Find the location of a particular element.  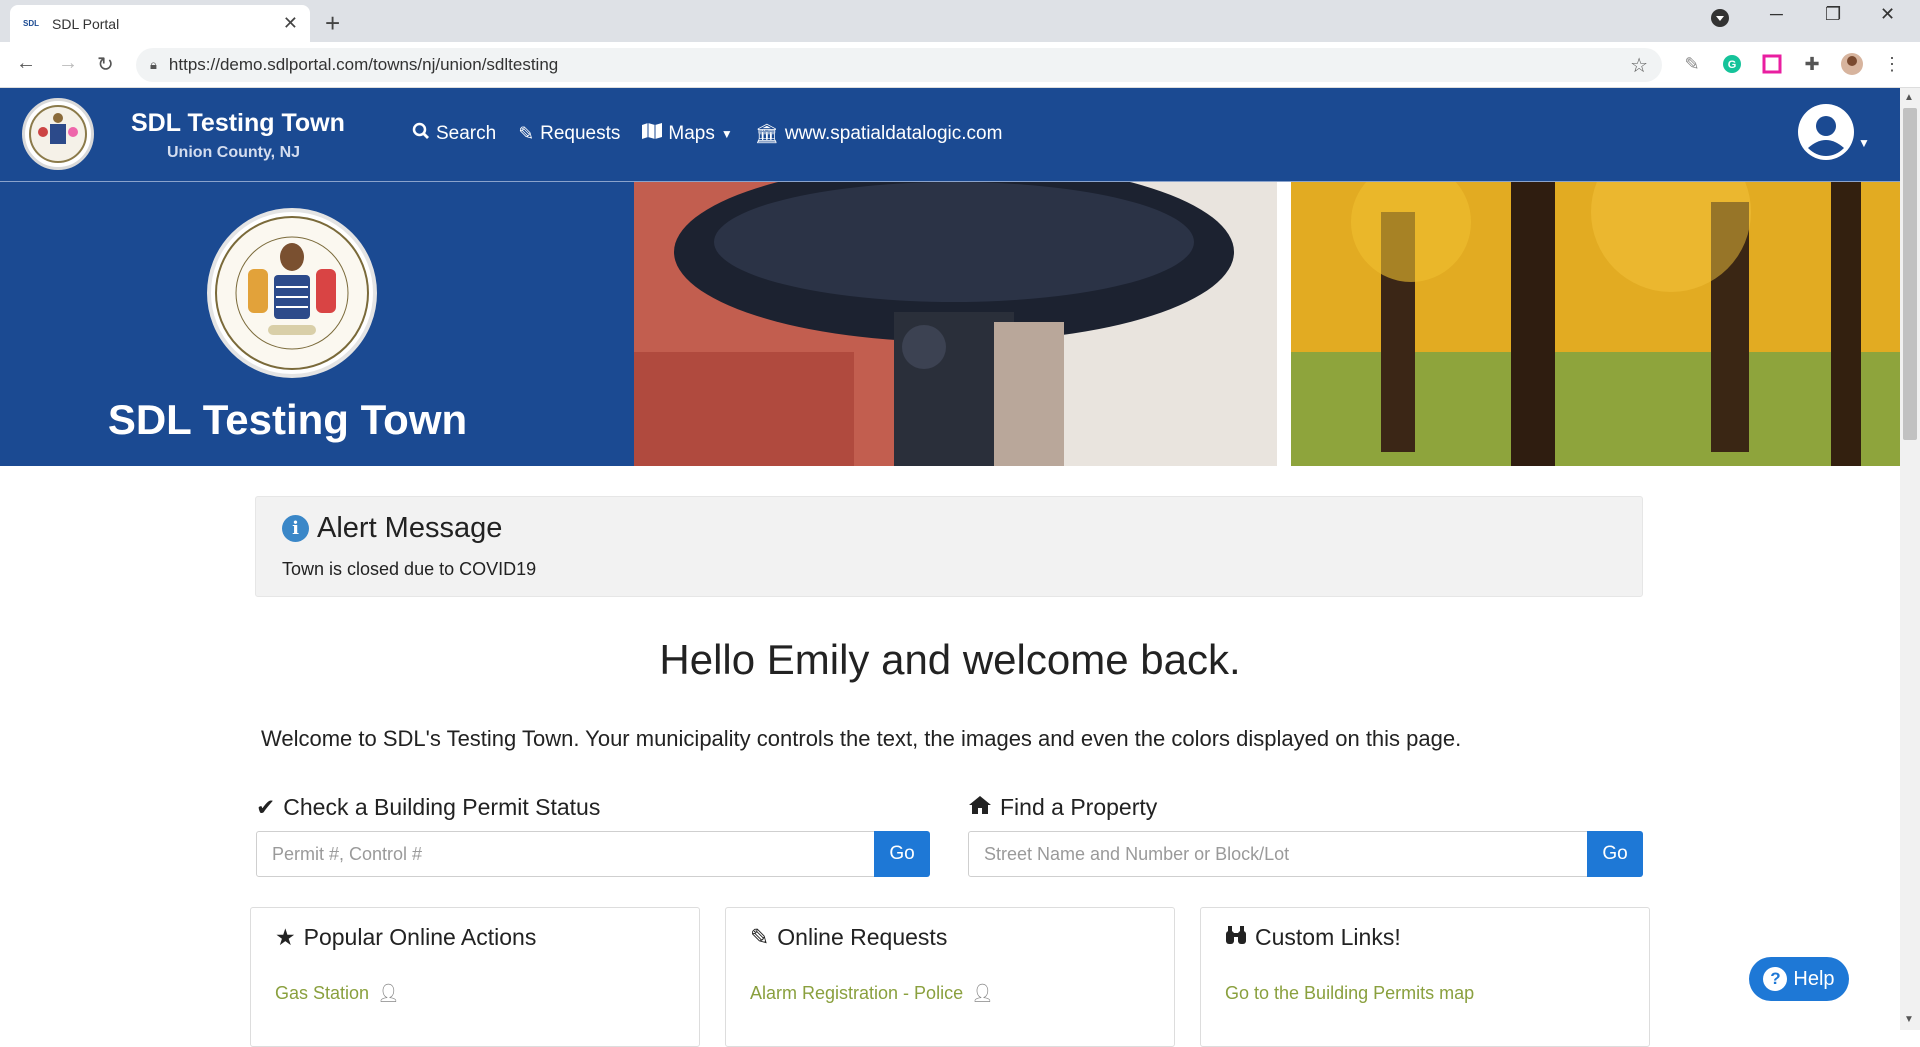

reload-icon: ↻ is located at coordinates (105, 64).